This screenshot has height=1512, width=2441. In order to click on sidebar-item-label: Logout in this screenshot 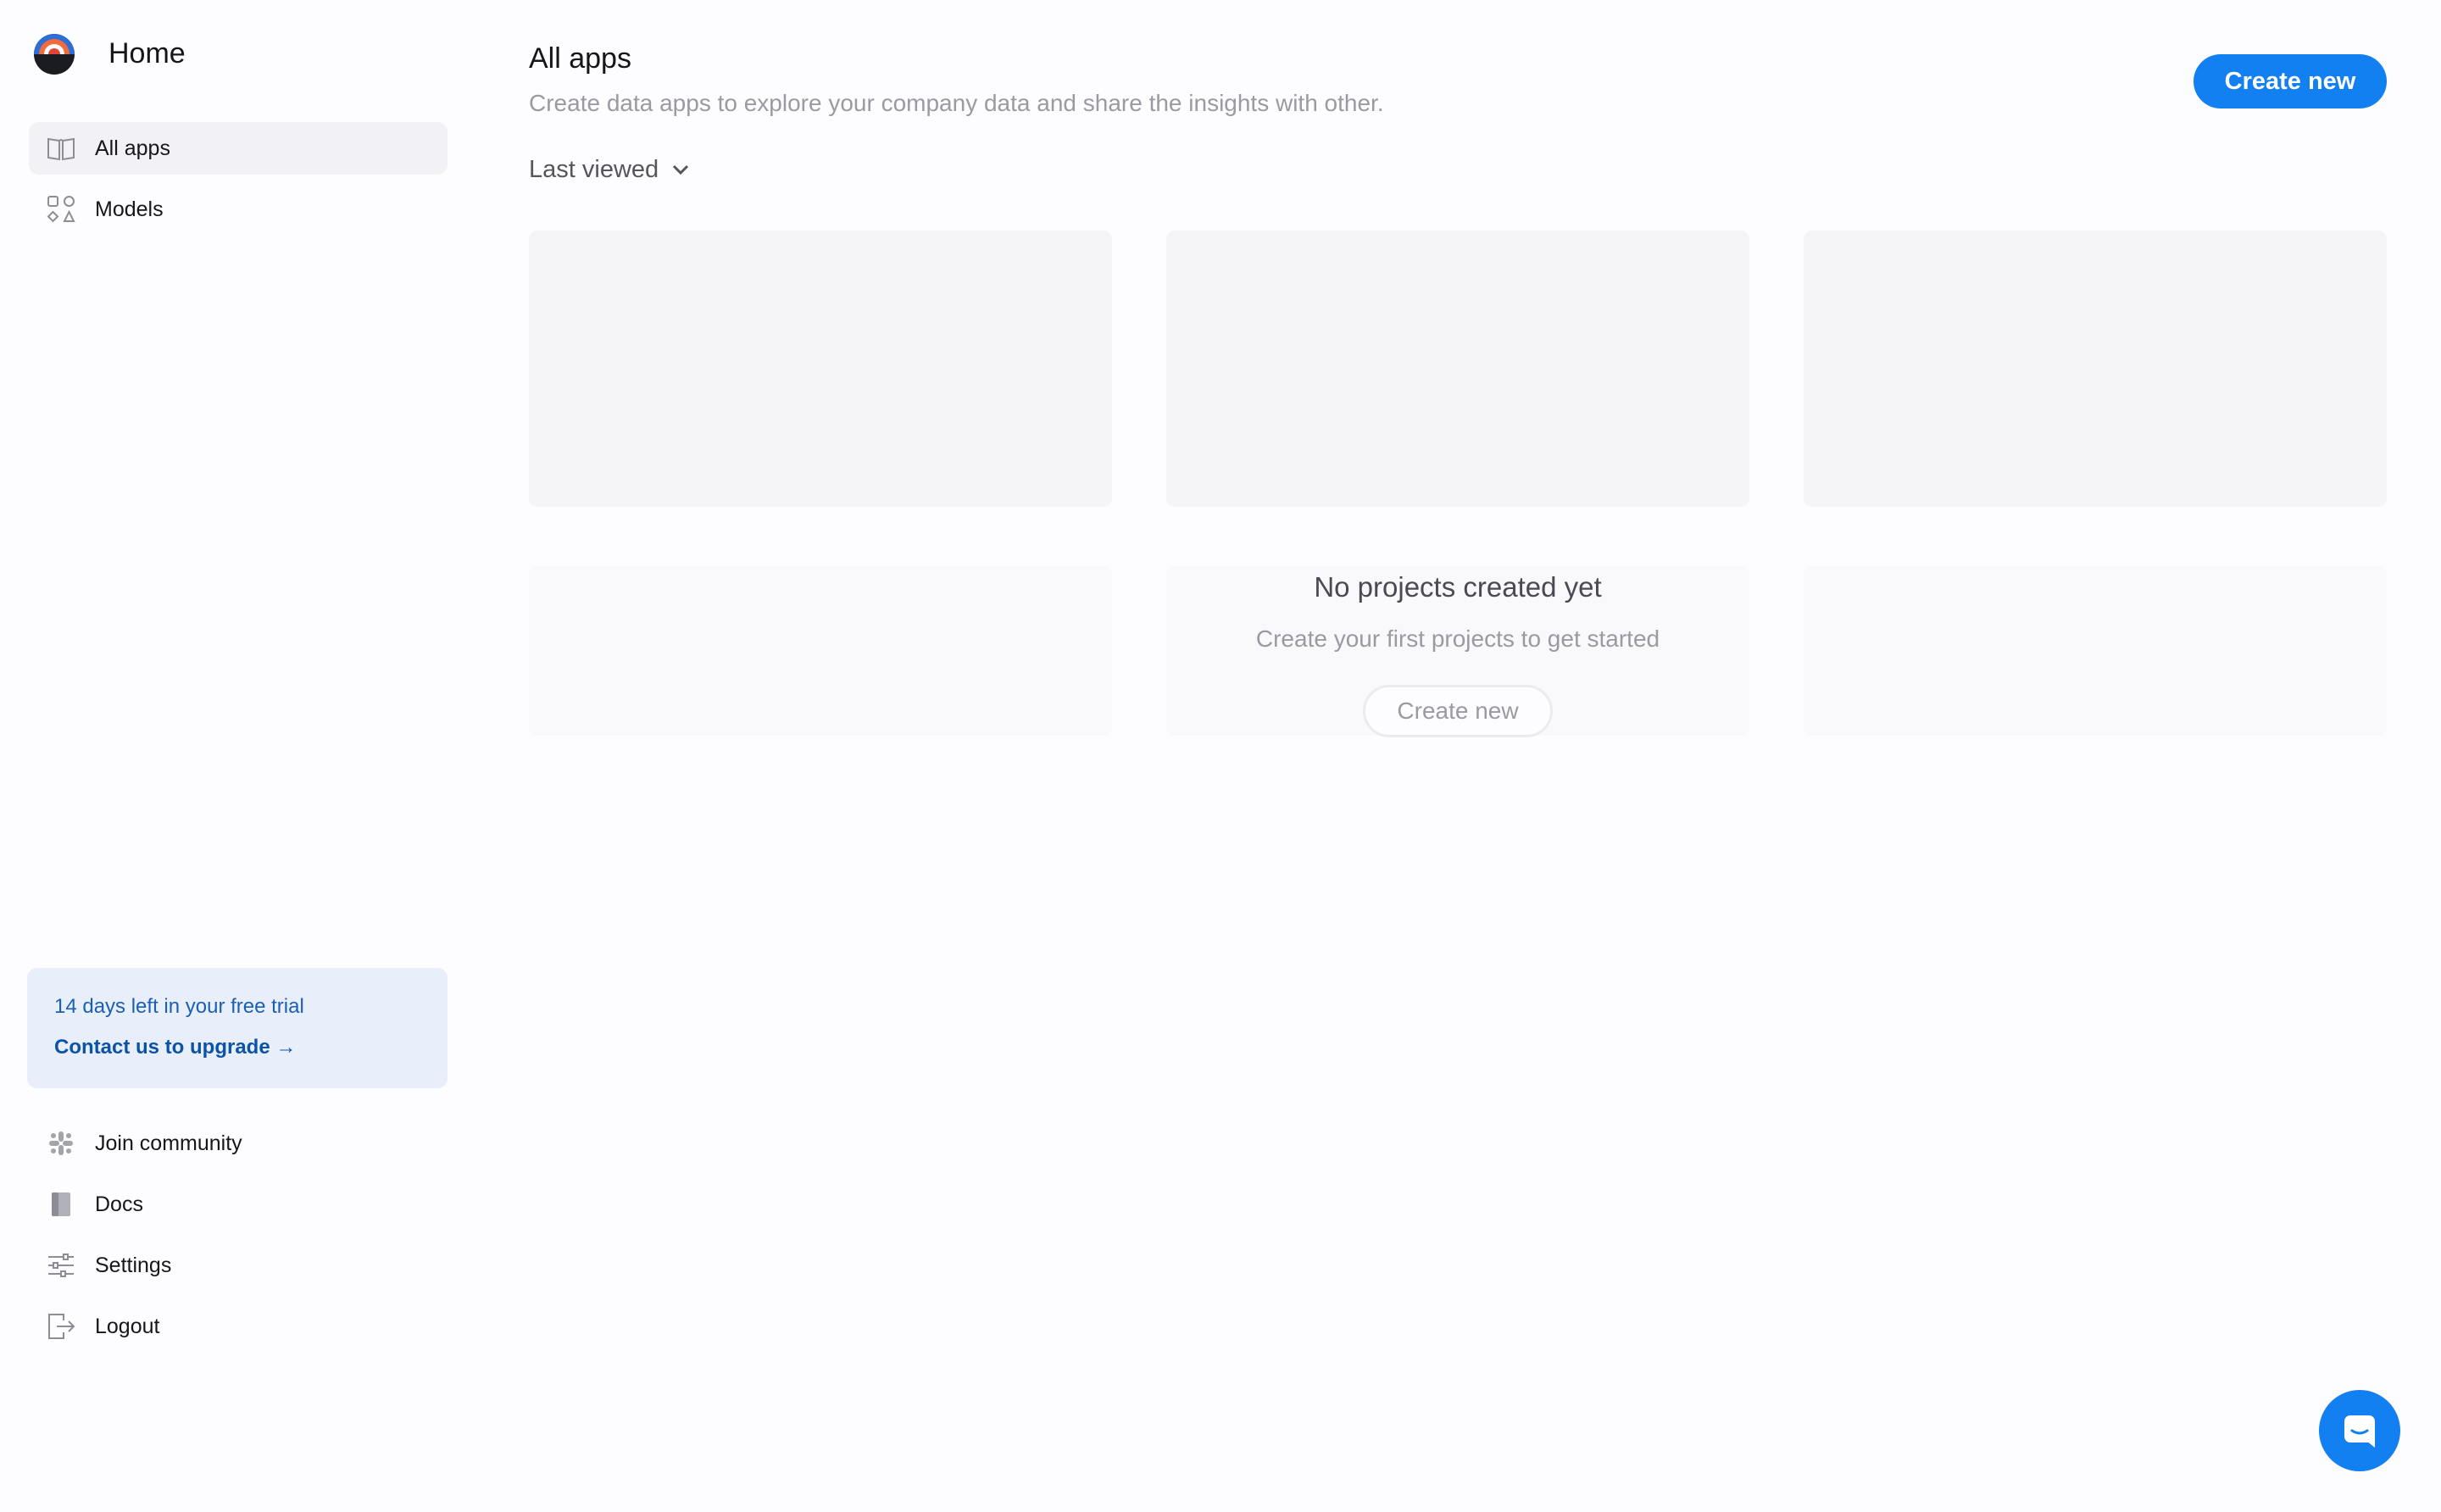, I will do `click(128, 1326)`.